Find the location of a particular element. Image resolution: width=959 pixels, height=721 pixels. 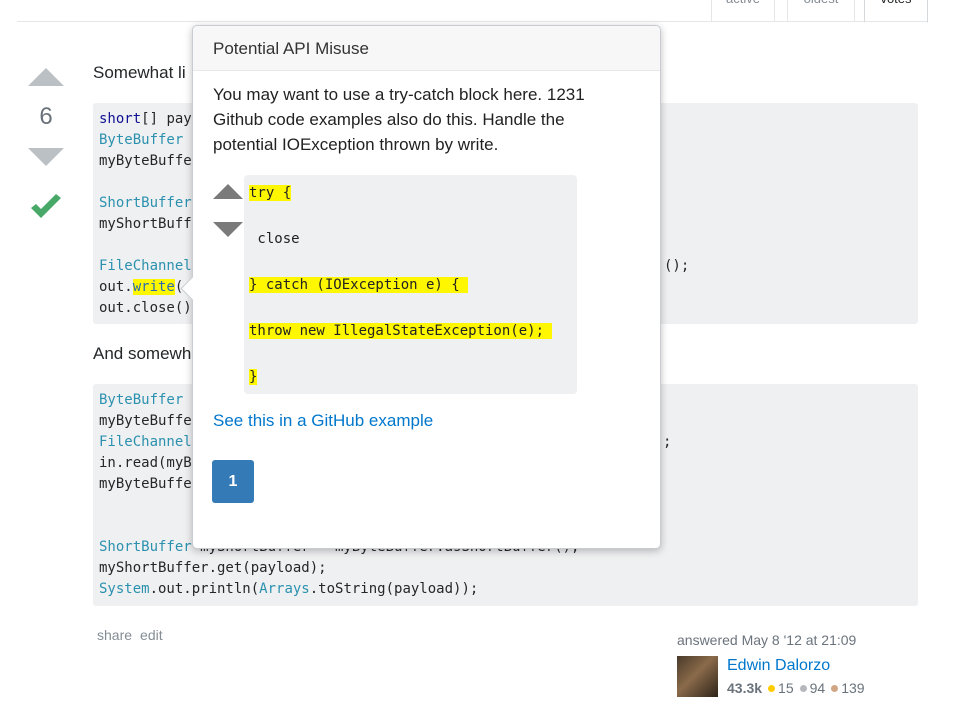

tab-oldest-label: oldest is located at coordinates (821, 3).